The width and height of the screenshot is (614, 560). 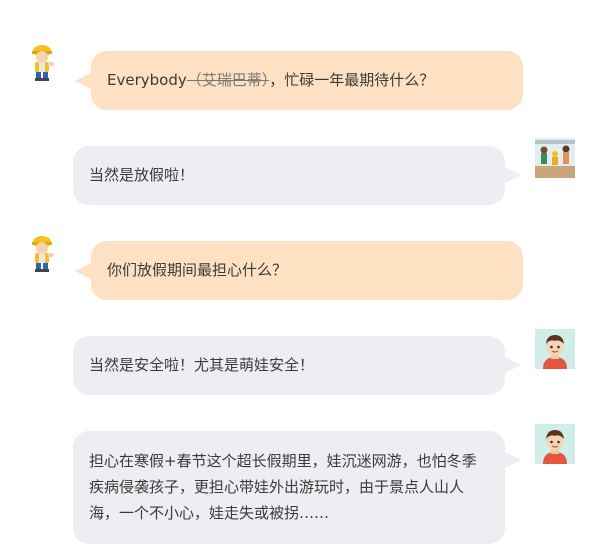 What do you see at coordinates (299, 270) in the screenshot?
I see `message-bubble: 你们放假期间最担心什么？` at bounding box center [299, 270].